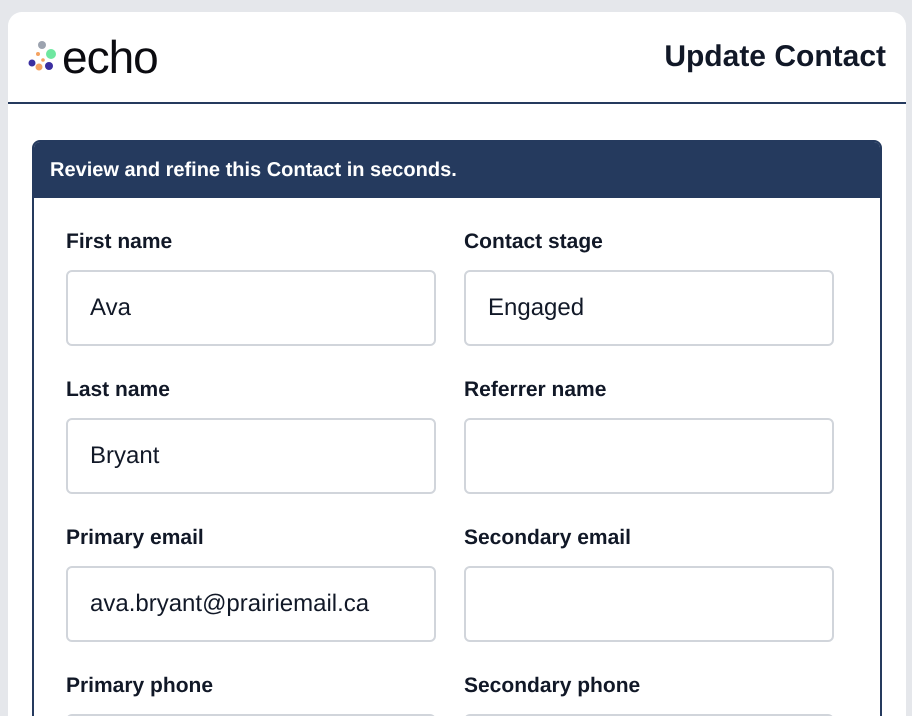 The width and height of the screenshot is (912, 716). What do you see at coordinates (120, 242) in the screenshot?
I see `field-label: First name` at bounding box center [120, 242].